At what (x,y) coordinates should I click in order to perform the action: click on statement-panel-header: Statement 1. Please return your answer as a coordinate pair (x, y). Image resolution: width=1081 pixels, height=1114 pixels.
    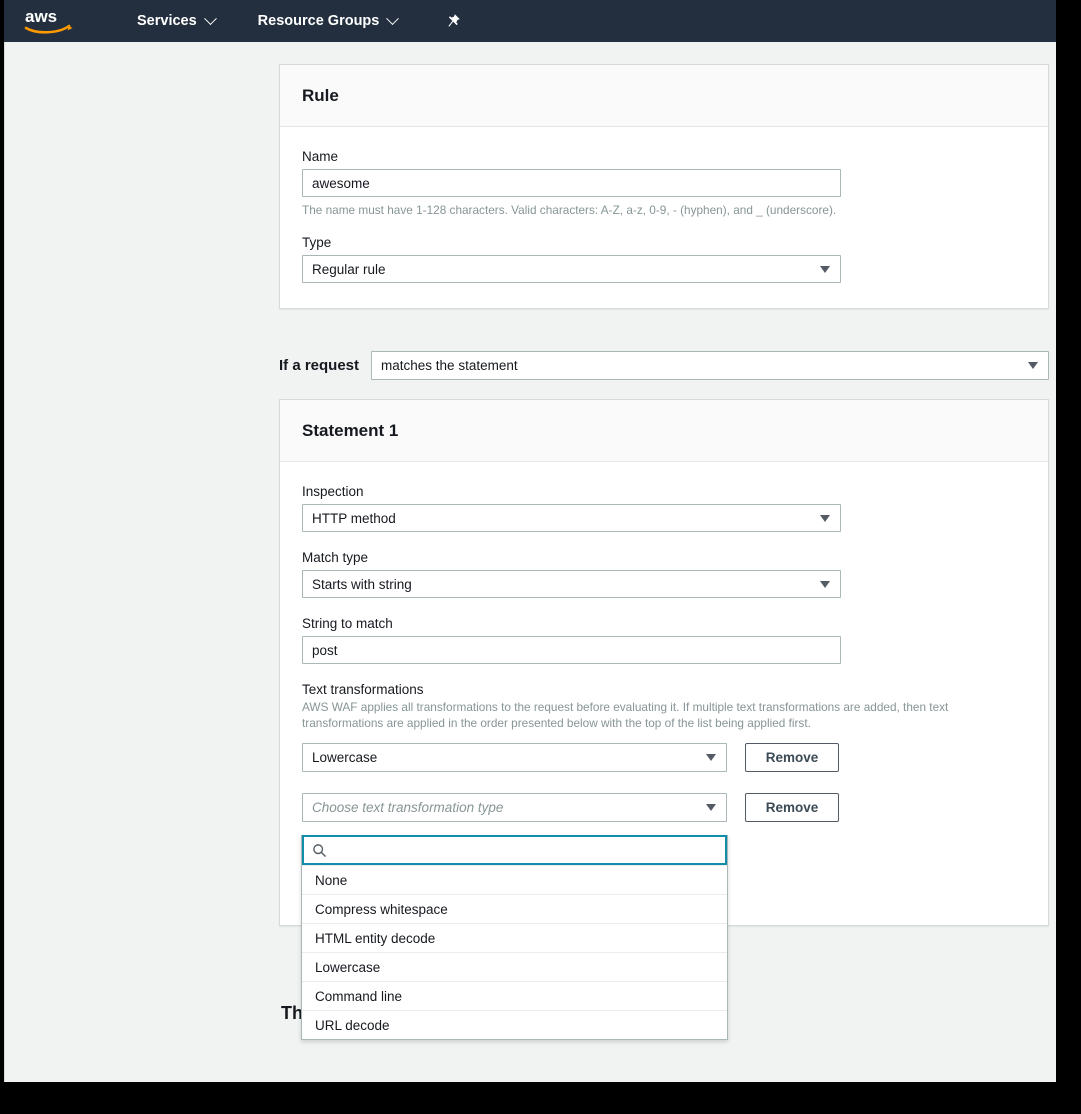
    Looking at the image, I should click on (664, 431).